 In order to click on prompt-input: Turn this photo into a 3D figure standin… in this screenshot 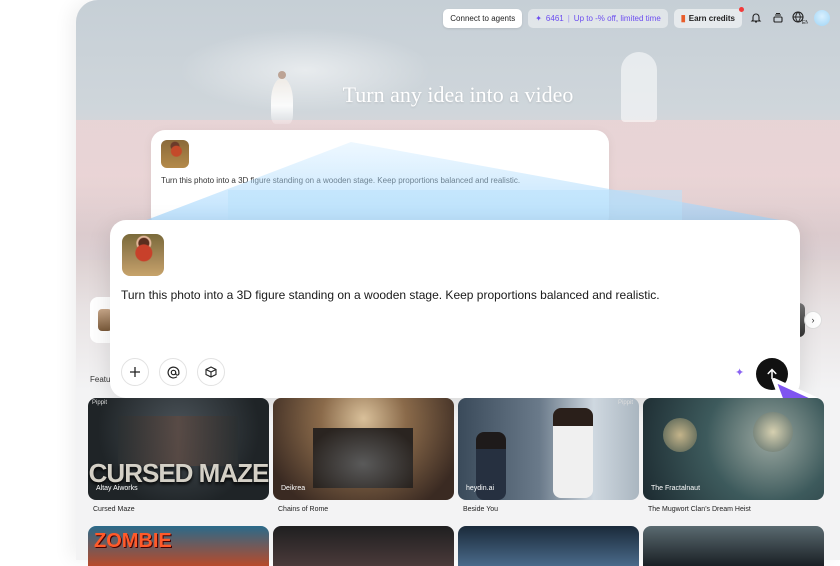, I will do `click(390, 295)`.